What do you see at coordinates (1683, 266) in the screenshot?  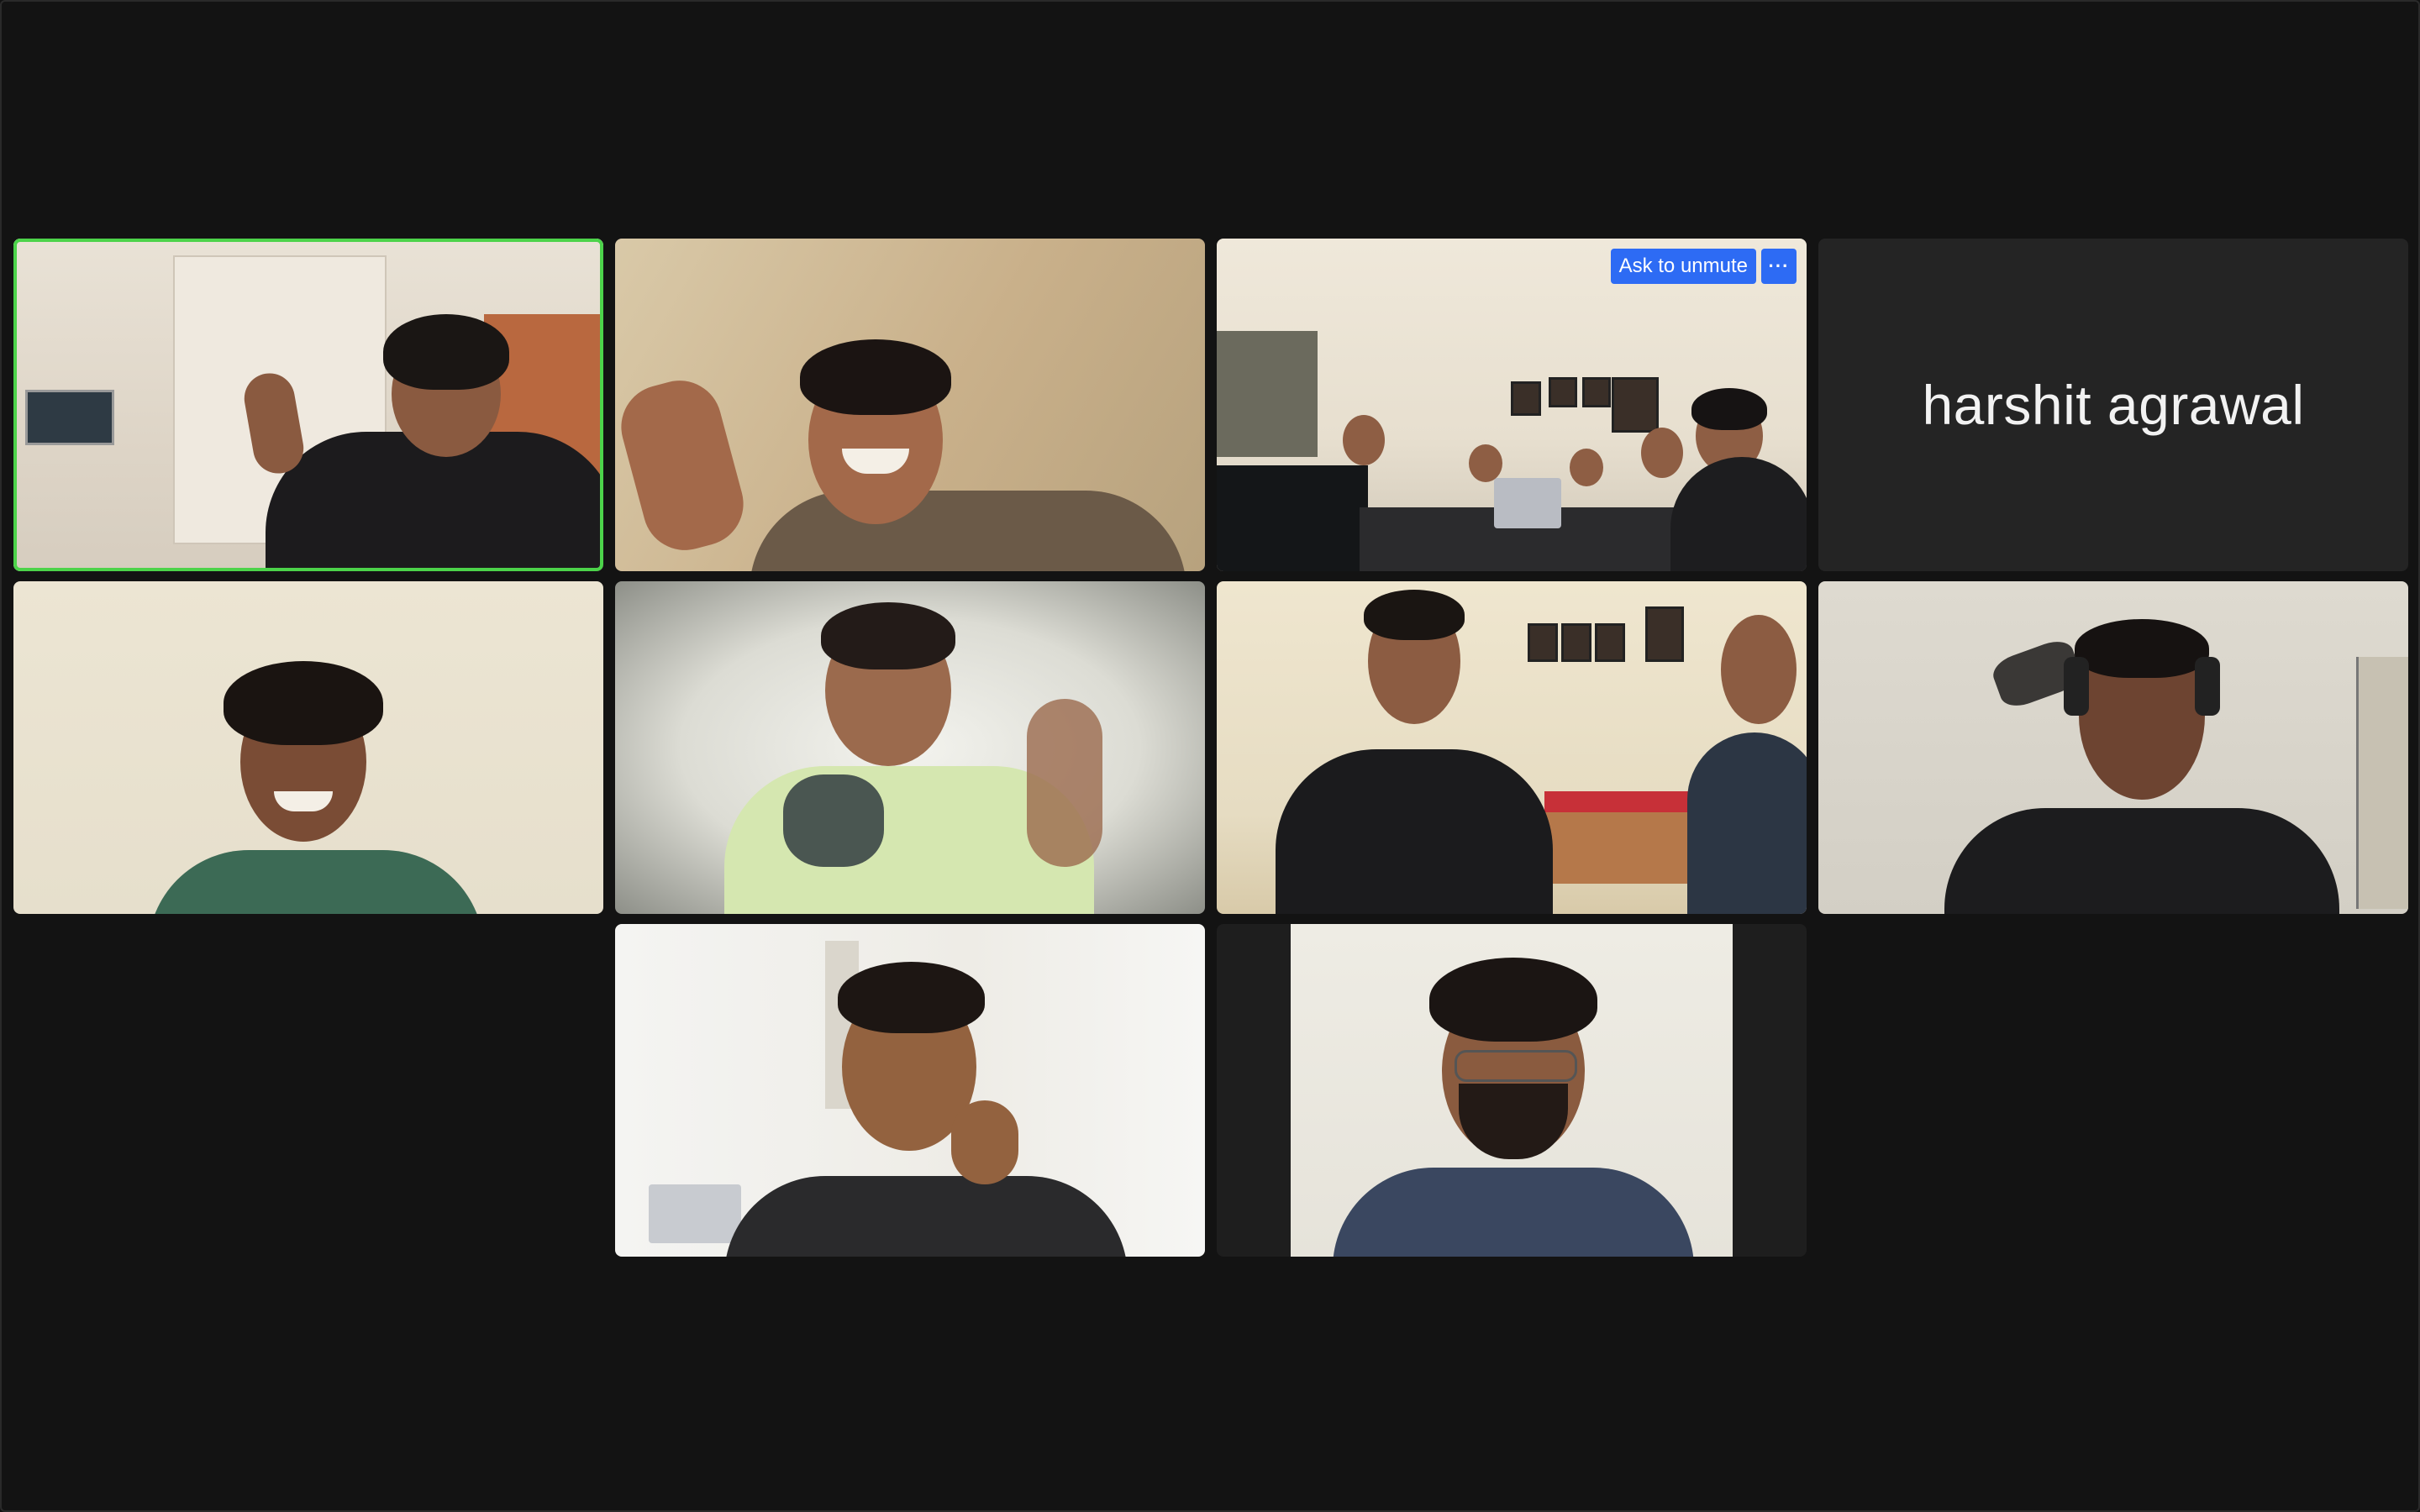 I see `ask-to-unmute-button: Ask to unmute` at bounding box center [1683, 266].